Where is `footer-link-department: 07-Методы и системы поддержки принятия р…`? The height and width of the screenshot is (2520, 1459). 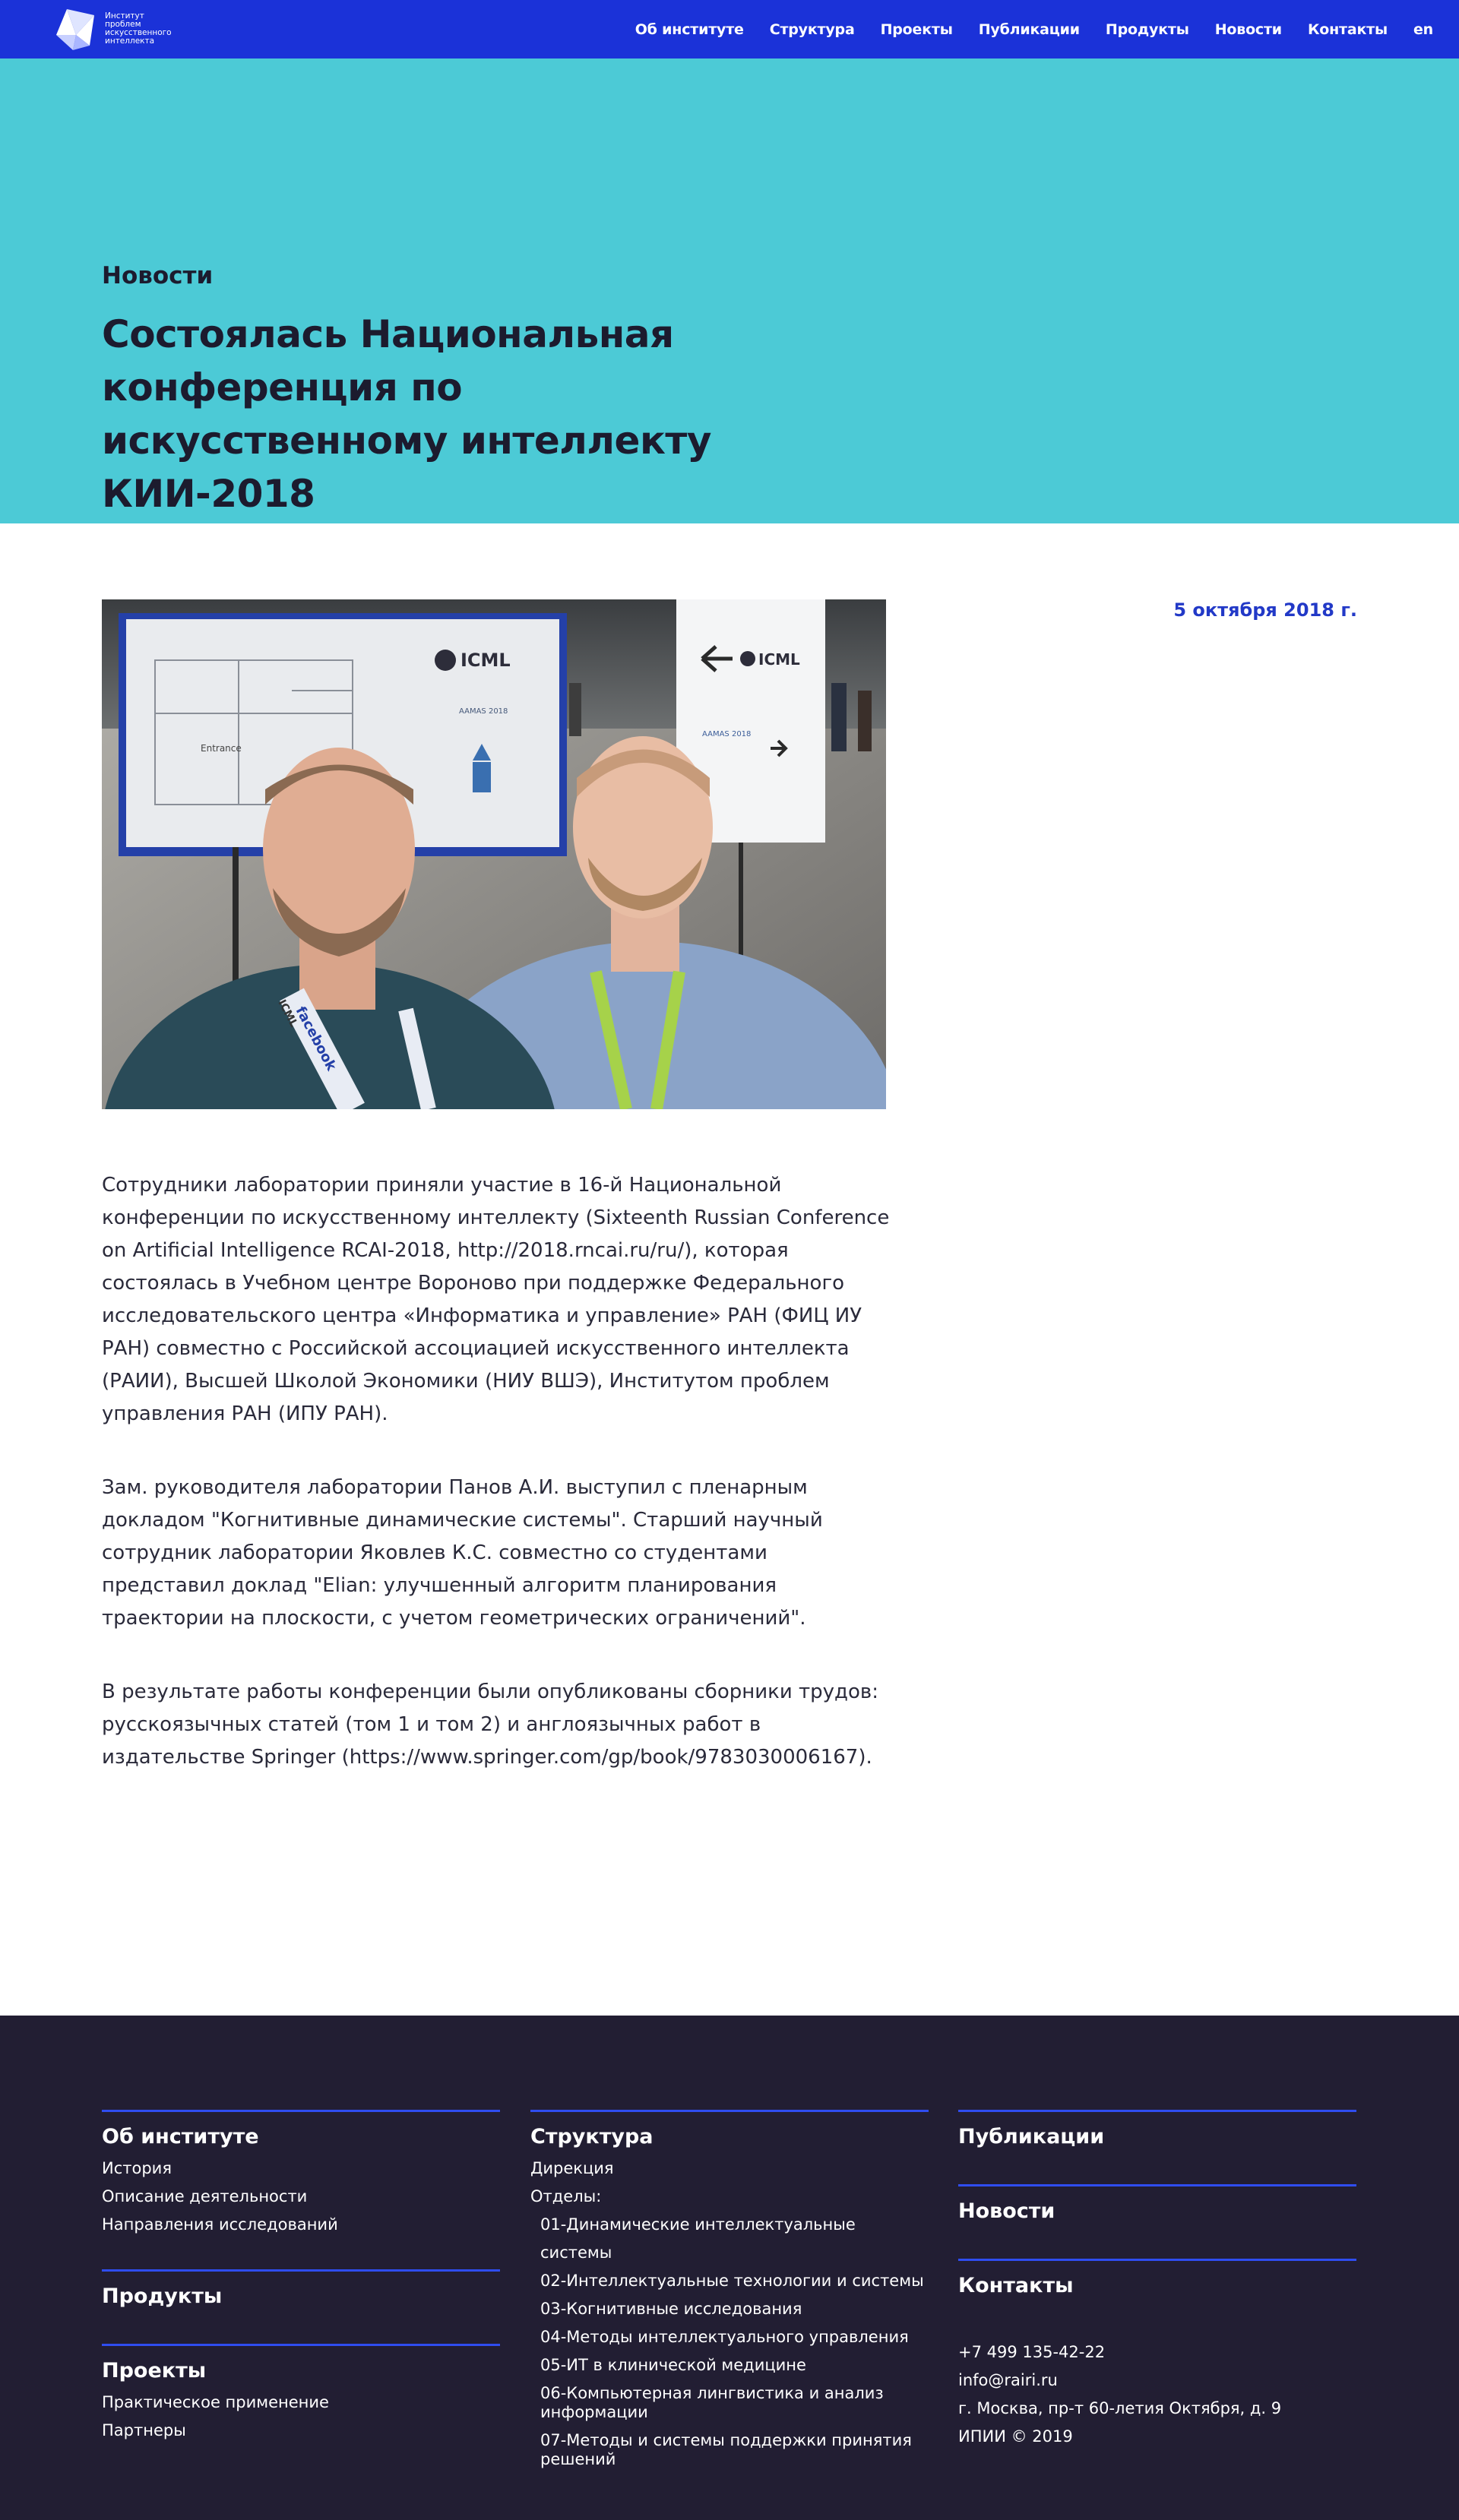
footer-link-department: 07-Методы и системы поддержки принятия р… is located at coordinates (726, 2449).